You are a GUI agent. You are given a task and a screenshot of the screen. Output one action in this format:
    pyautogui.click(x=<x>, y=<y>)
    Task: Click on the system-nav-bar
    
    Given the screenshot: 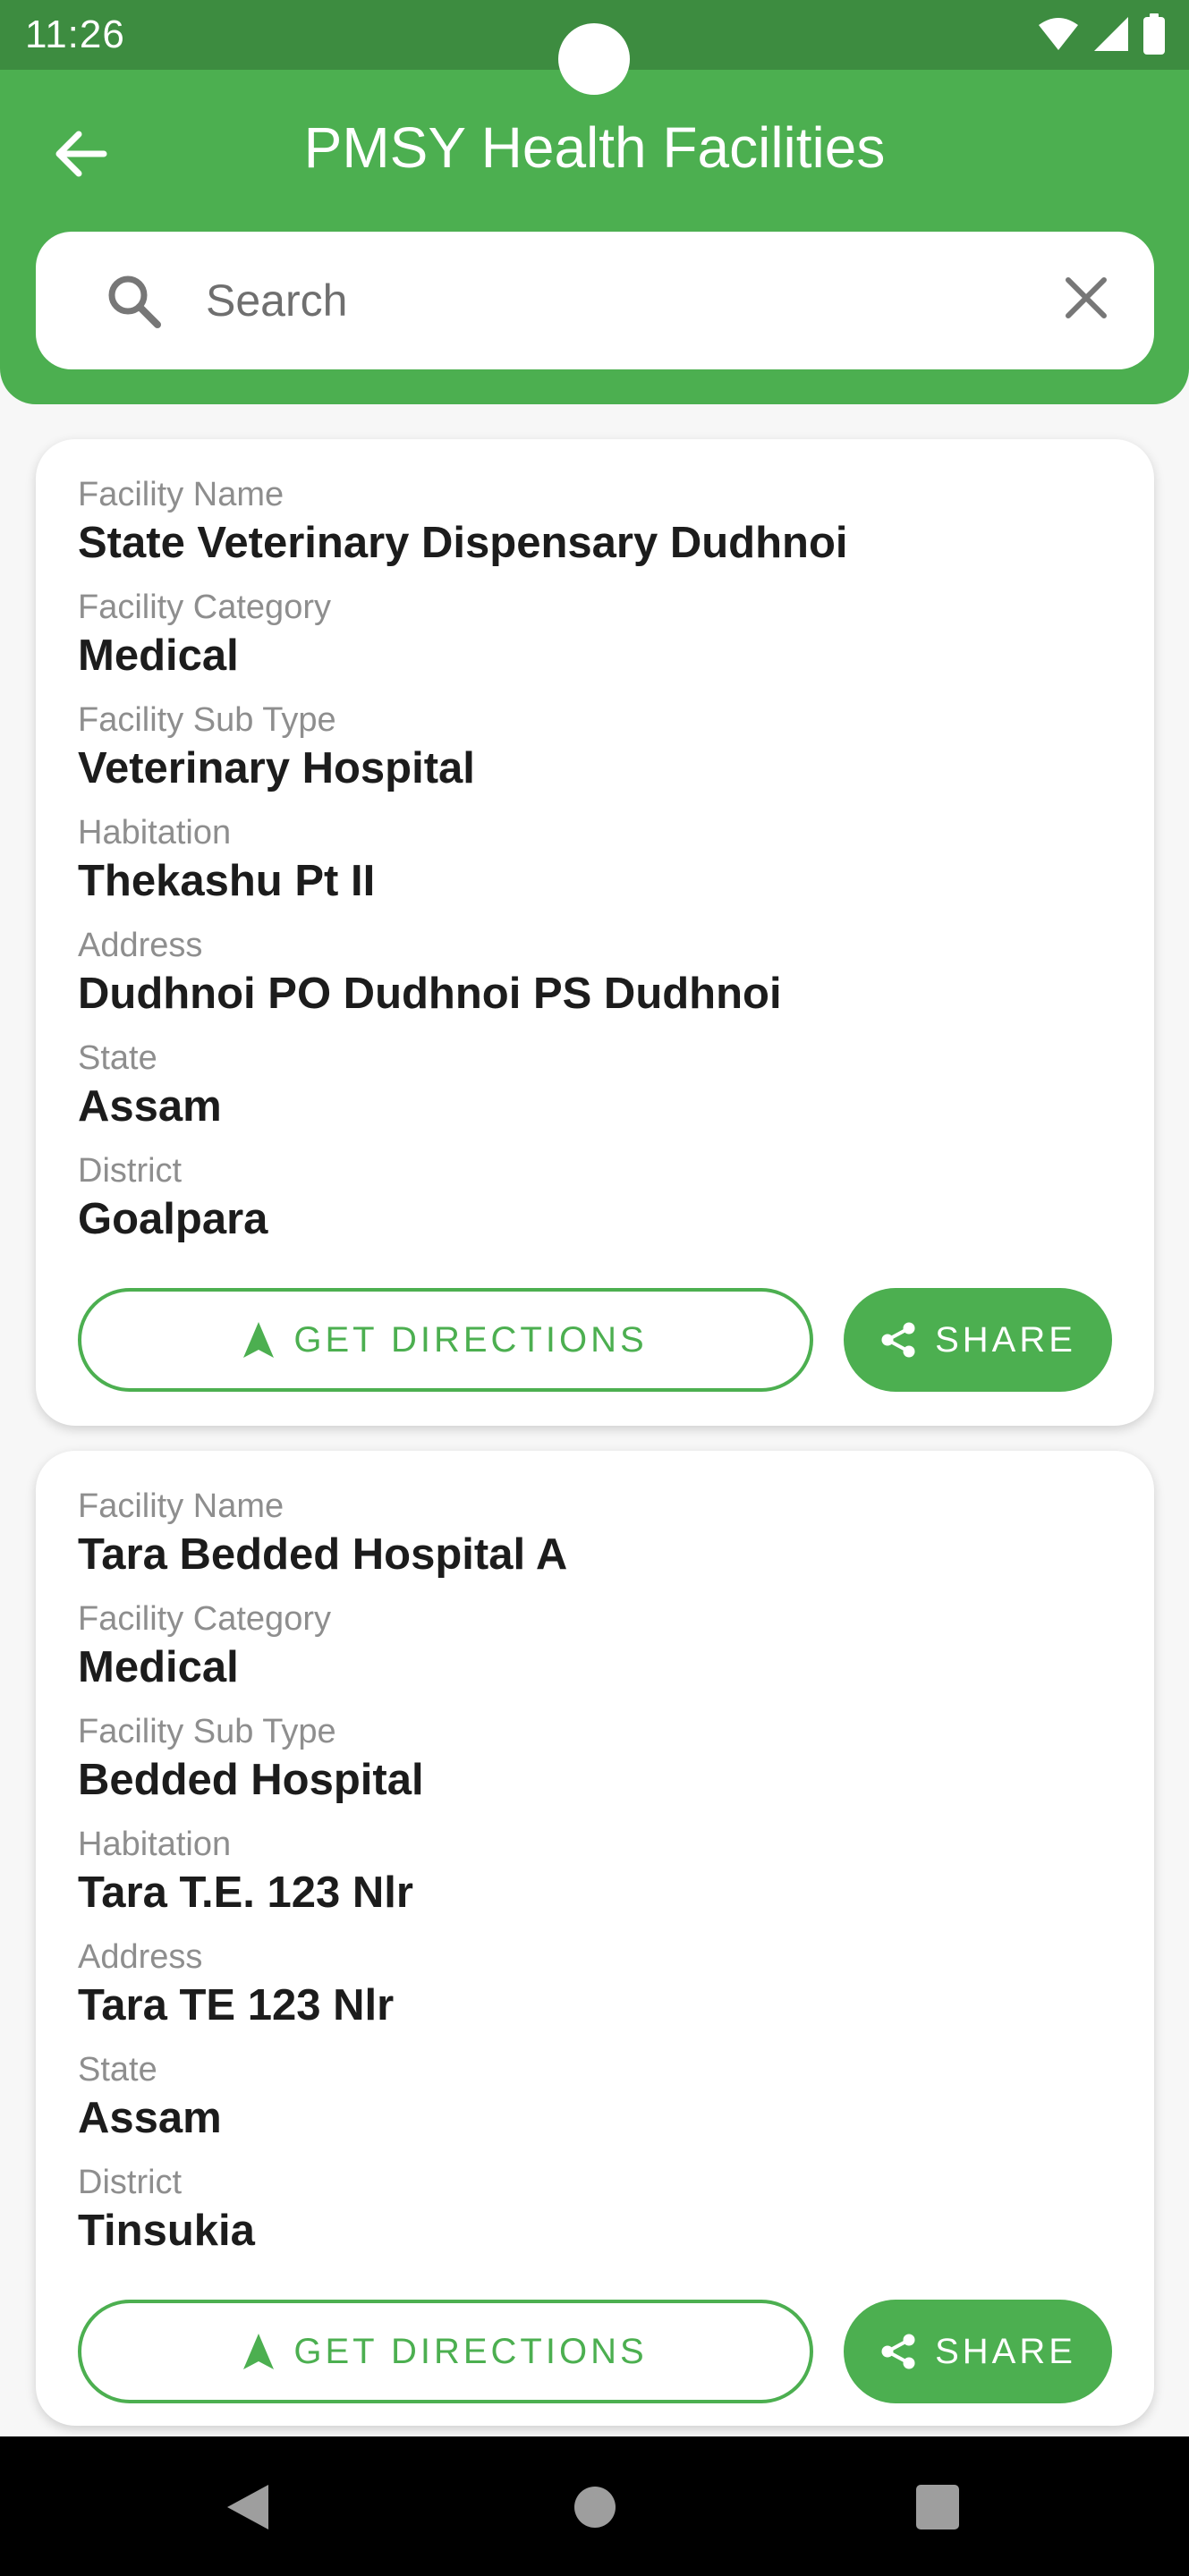 What is the action you would take?
    pyautogui.click(x=594, y=2506)
    